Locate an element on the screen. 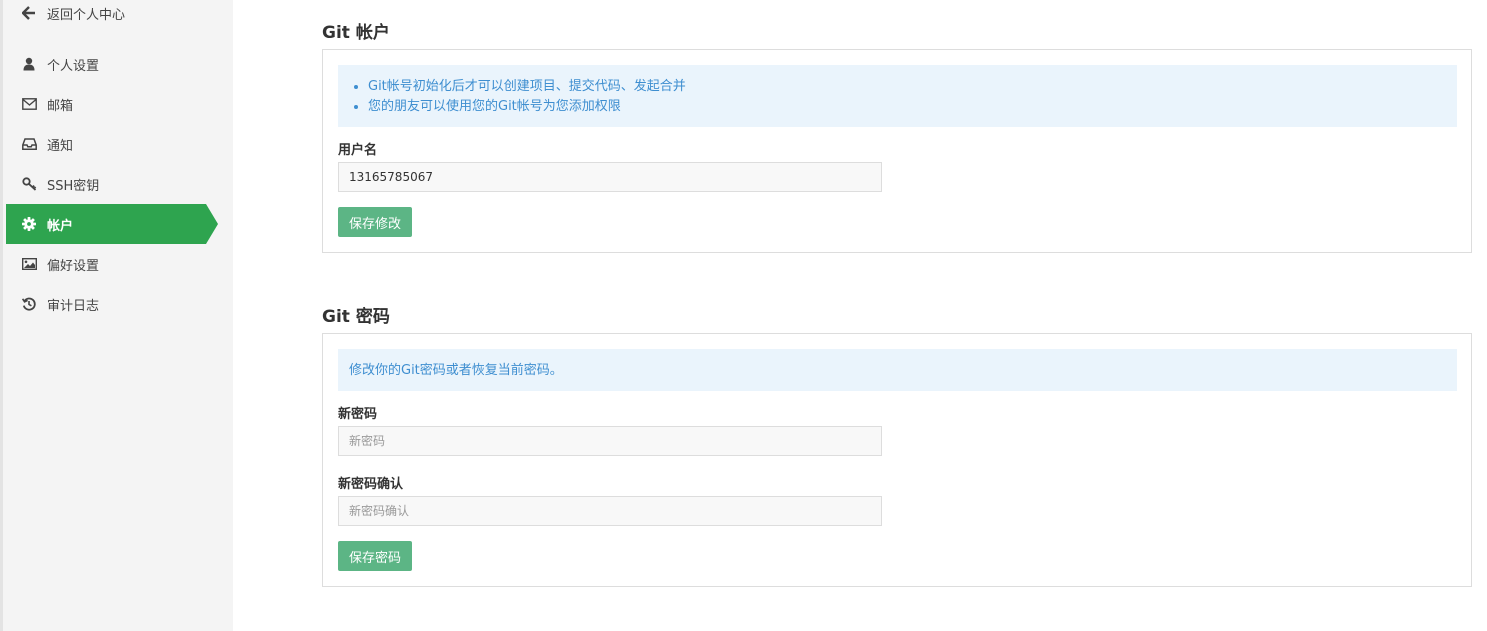 This screenshot has height=631, width=1487. sidebar-item-profile: 个人设置 is located at coordinates (106, 64).